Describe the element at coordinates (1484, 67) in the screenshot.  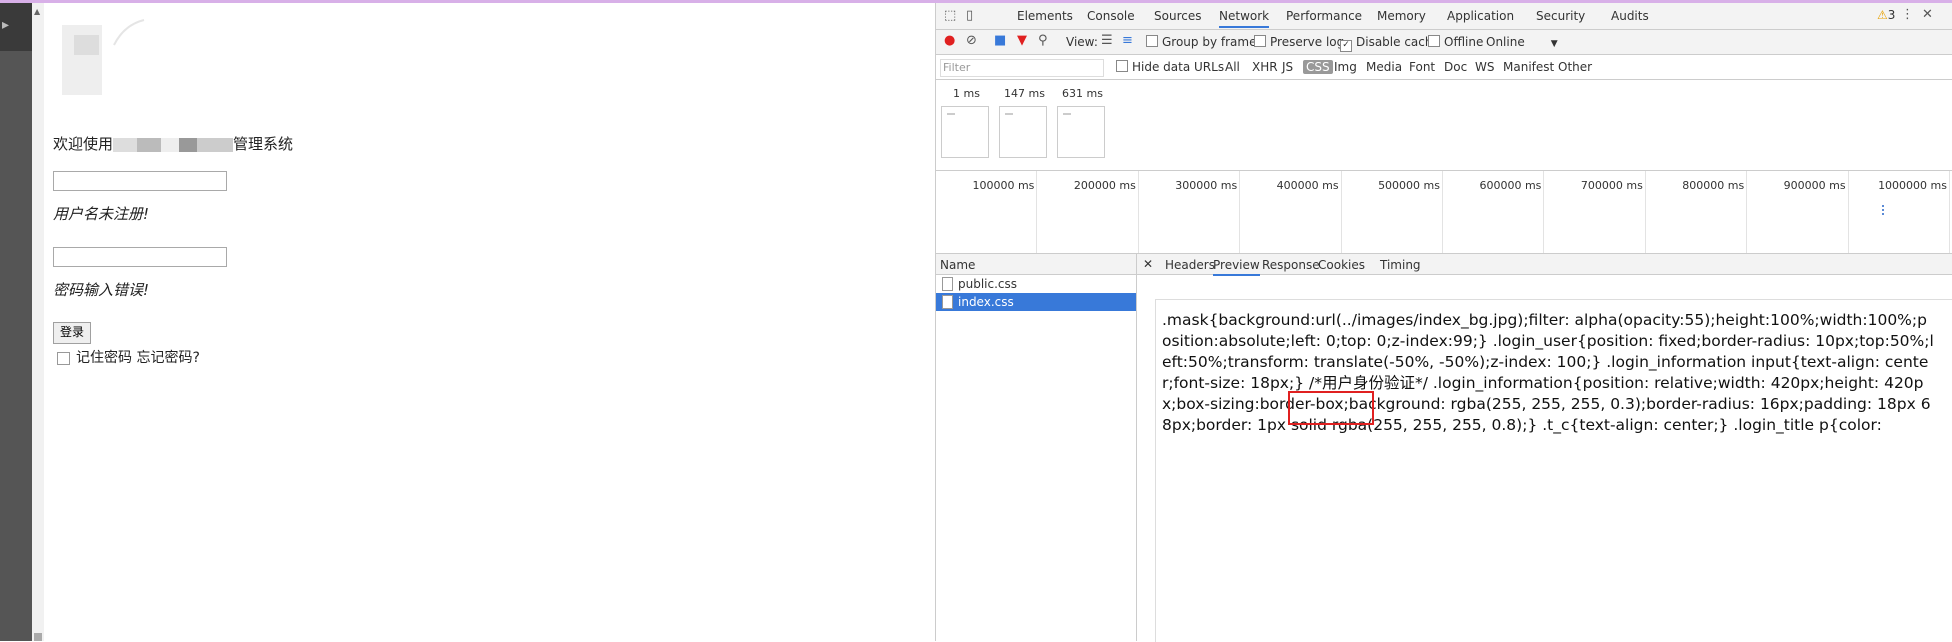
I see `filter-ws: WS` at that location.